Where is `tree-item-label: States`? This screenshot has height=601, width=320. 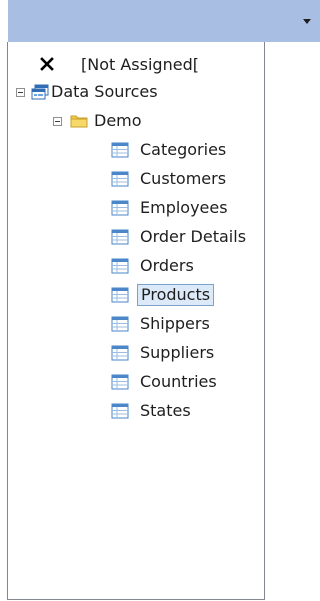
tree-item-label: States is located at coordinates (165, 410).